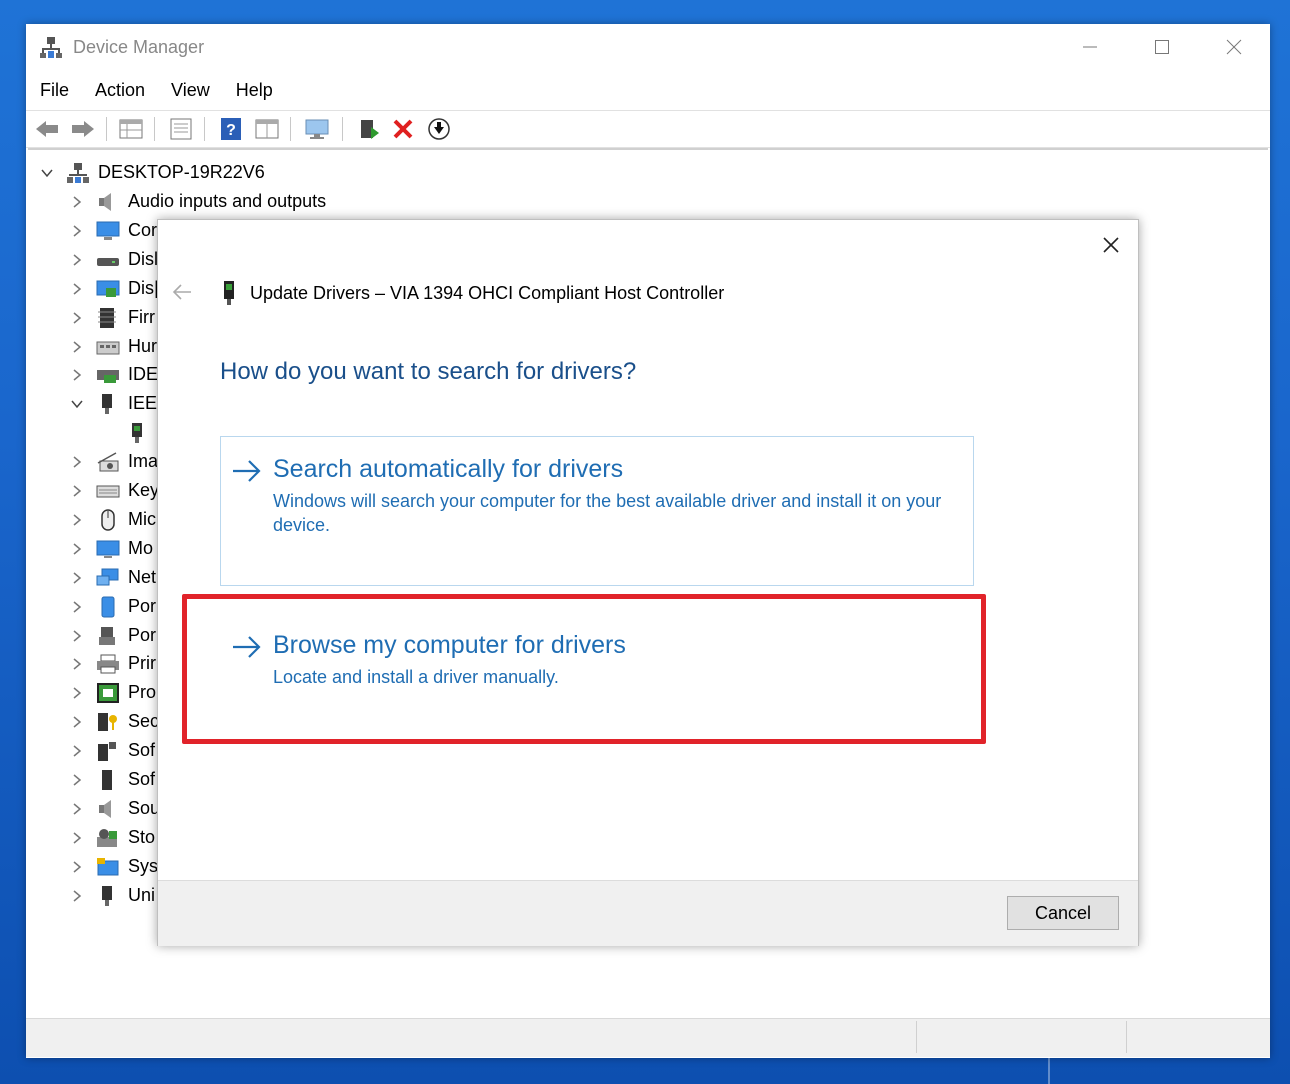 The width and height of the screenshot is (1290, 1084). I want to click on view-grid-icon, so click(267, 129).